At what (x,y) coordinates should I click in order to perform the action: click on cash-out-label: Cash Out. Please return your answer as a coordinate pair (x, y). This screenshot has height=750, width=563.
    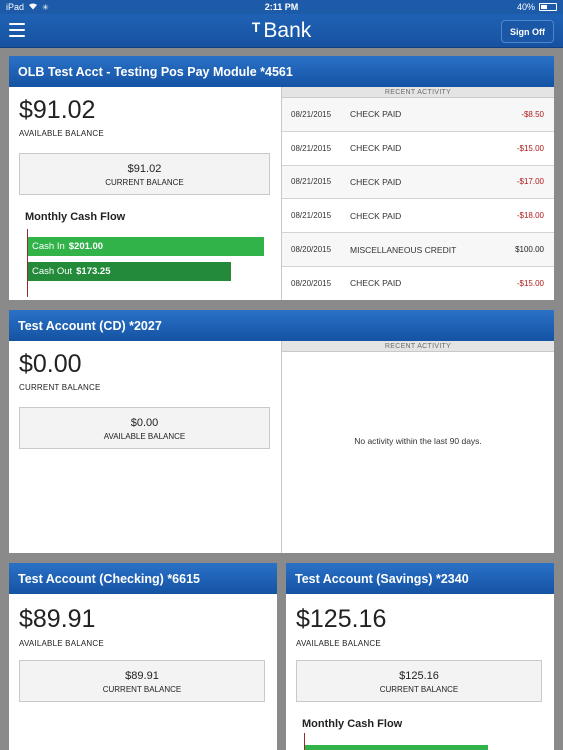
    Looking at the image, I should click on (52, 271).